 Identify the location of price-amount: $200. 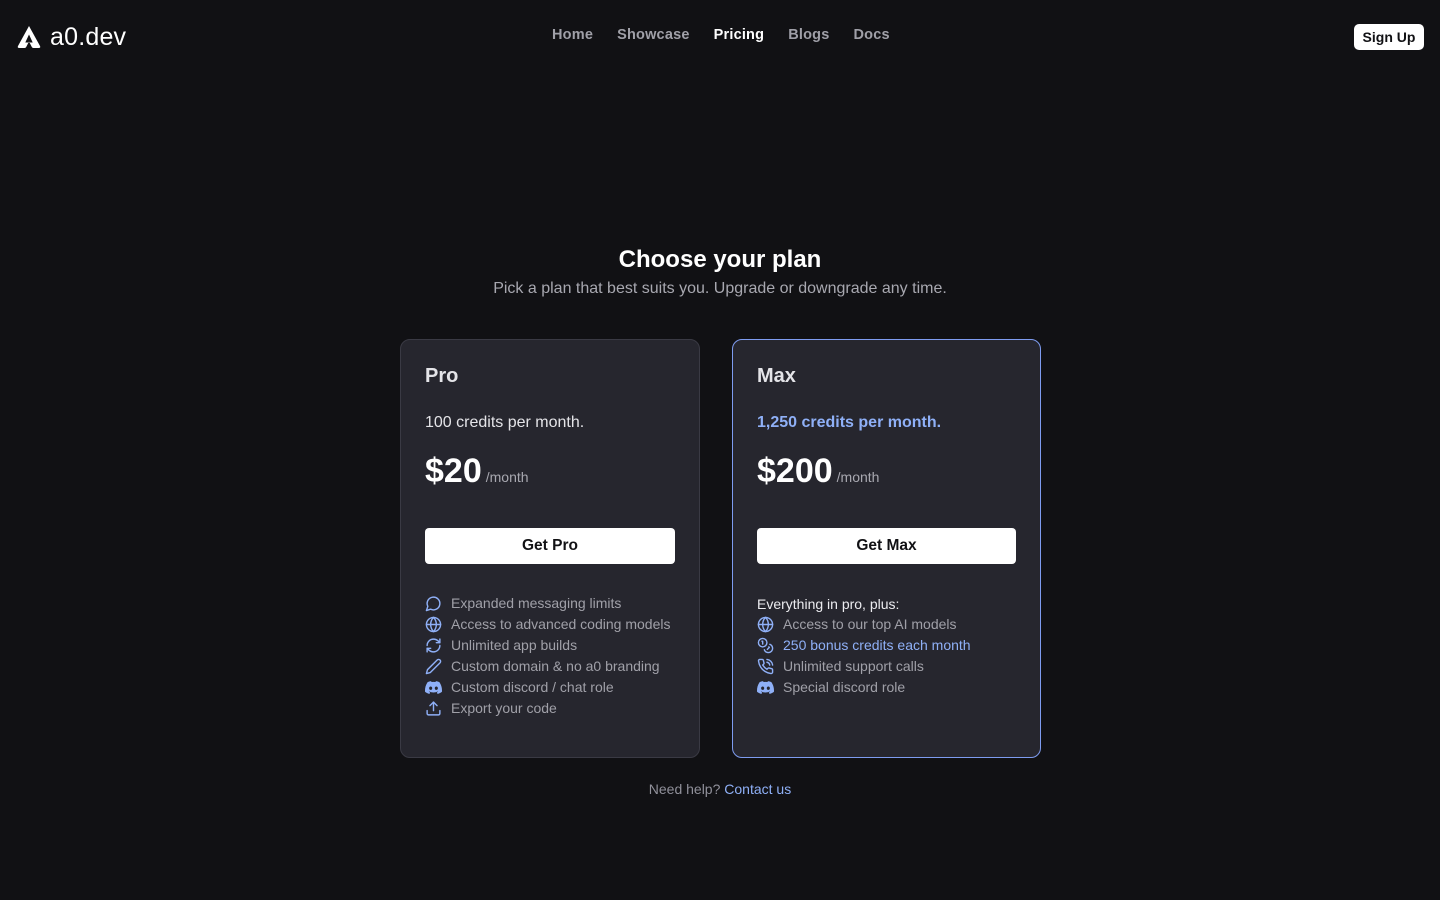
(795, 471).